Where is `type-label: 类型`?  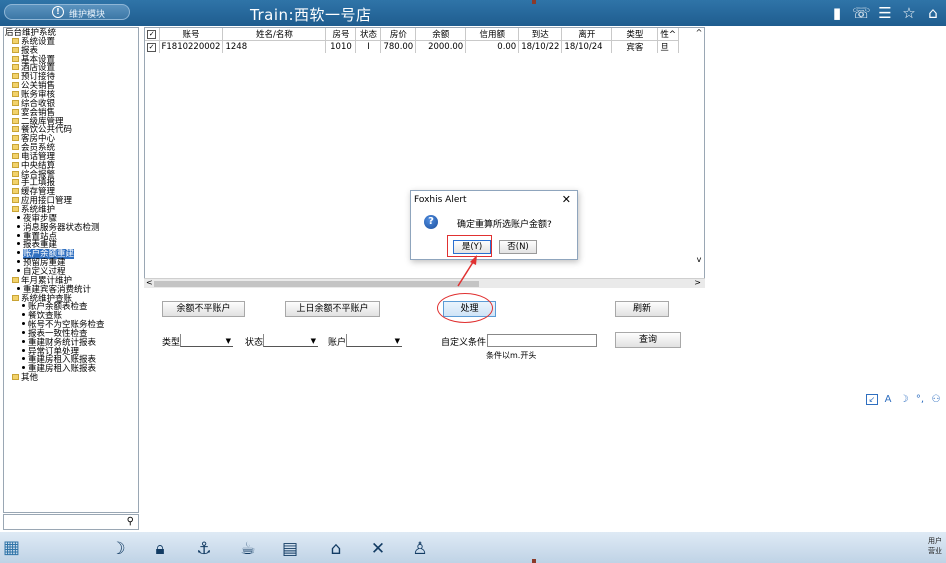 type-label: 类型 is located at coordinates (171, 343).